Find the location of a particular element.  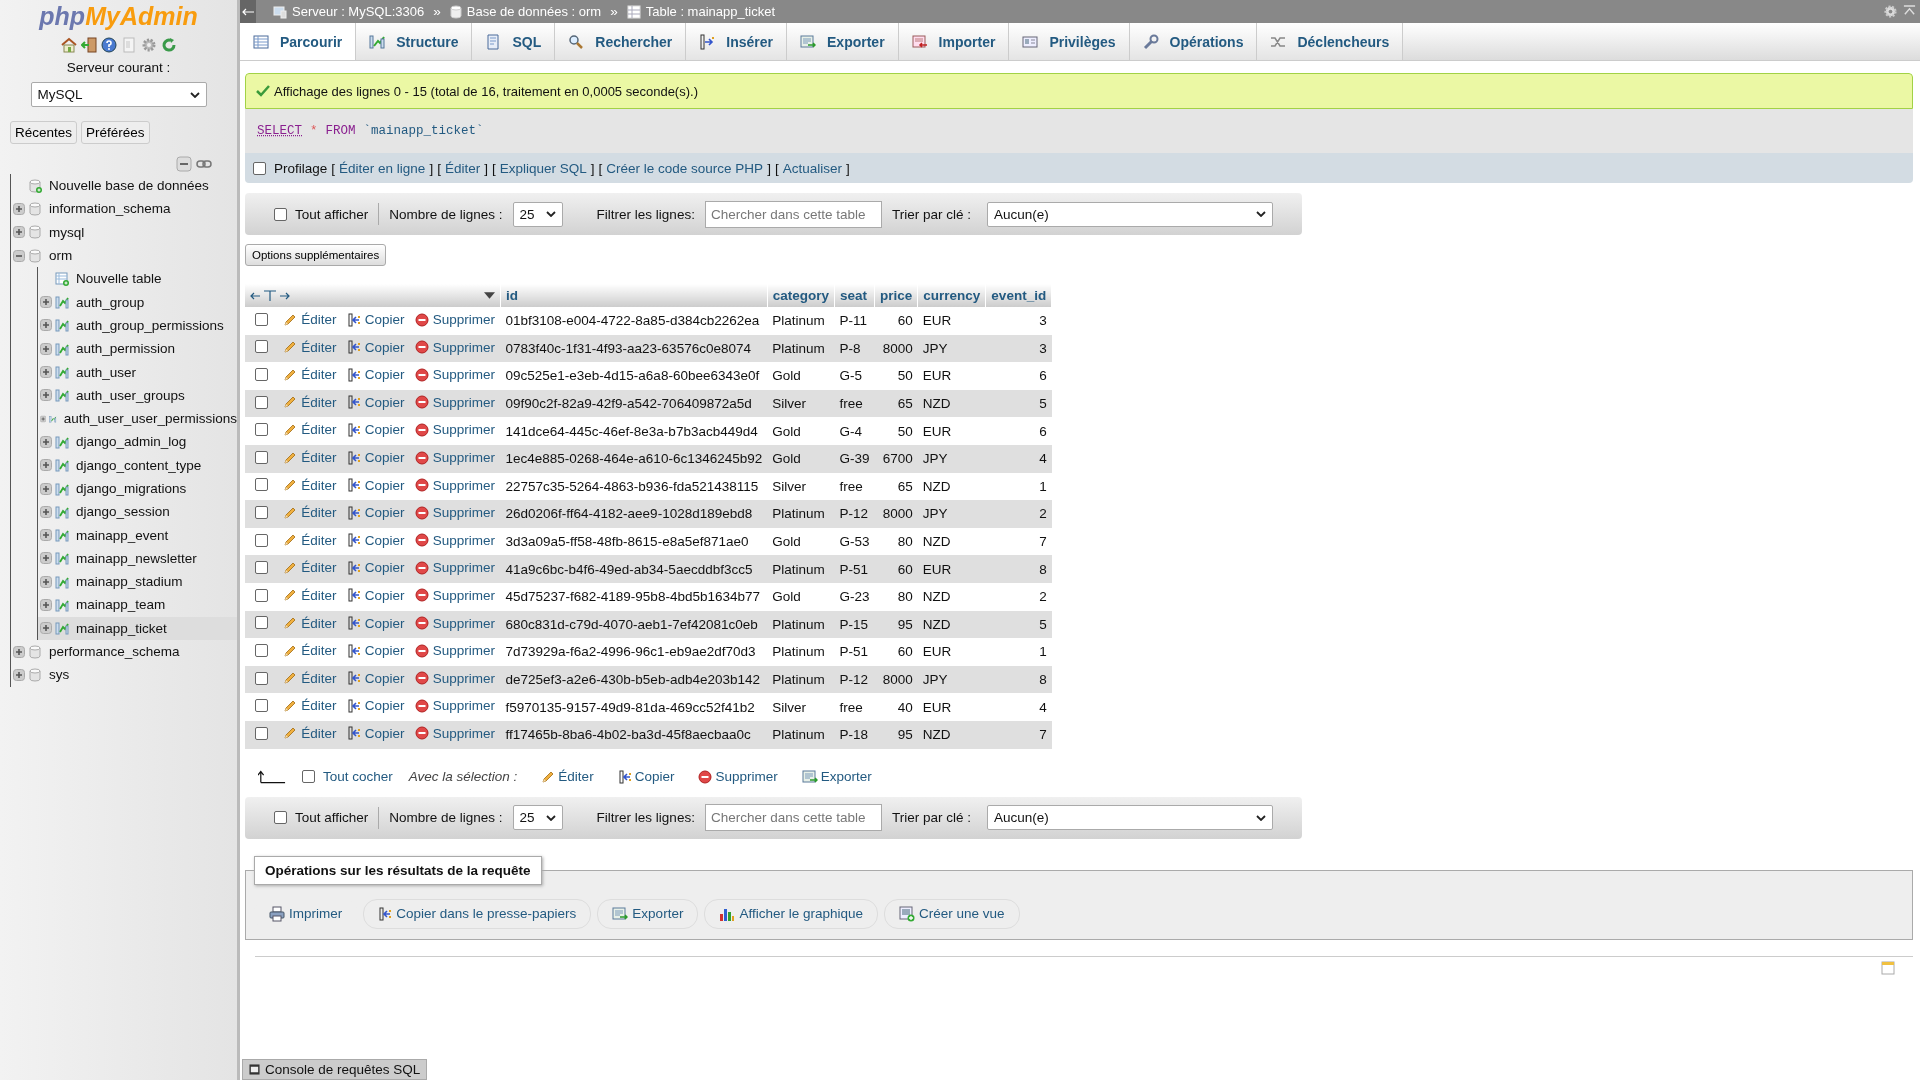

tree-row: mainapp_ticket is located at coordinates (137, 628).